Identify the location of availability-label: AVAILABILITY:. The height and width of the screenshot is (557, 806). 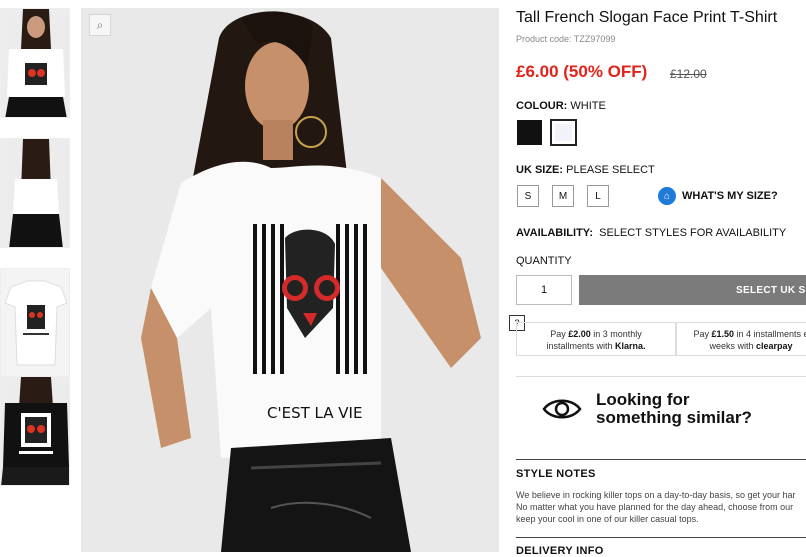
(554, 233).